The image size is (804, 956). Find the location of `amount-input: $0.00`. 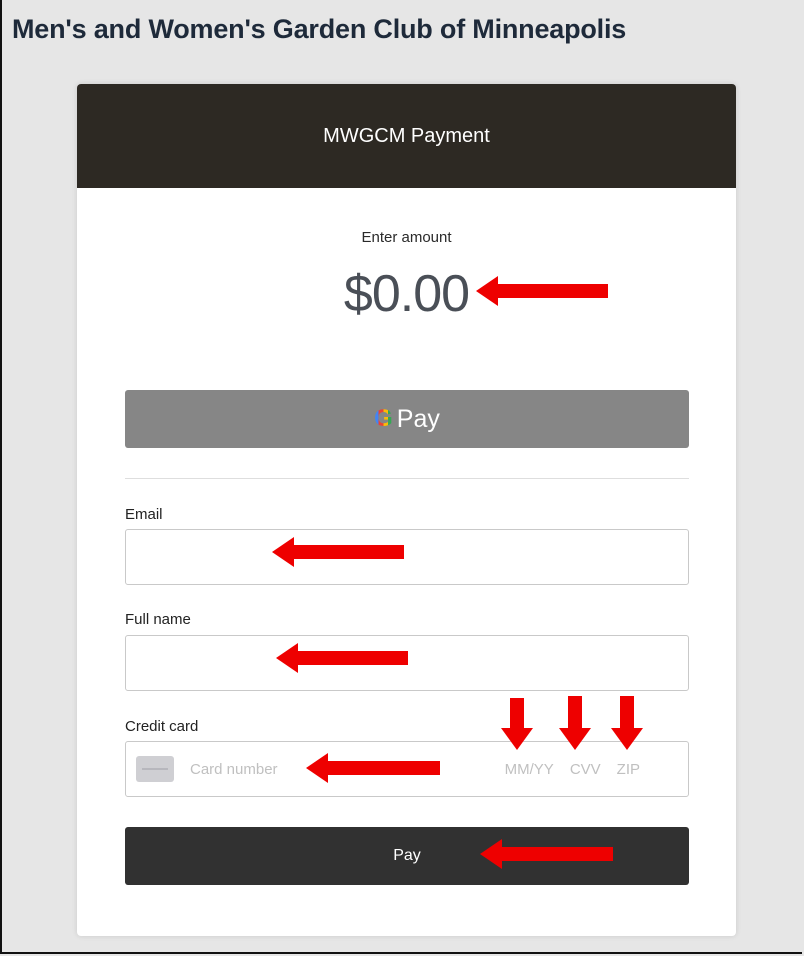

amount-input: $0.00 is located at coordinates (406, 294).